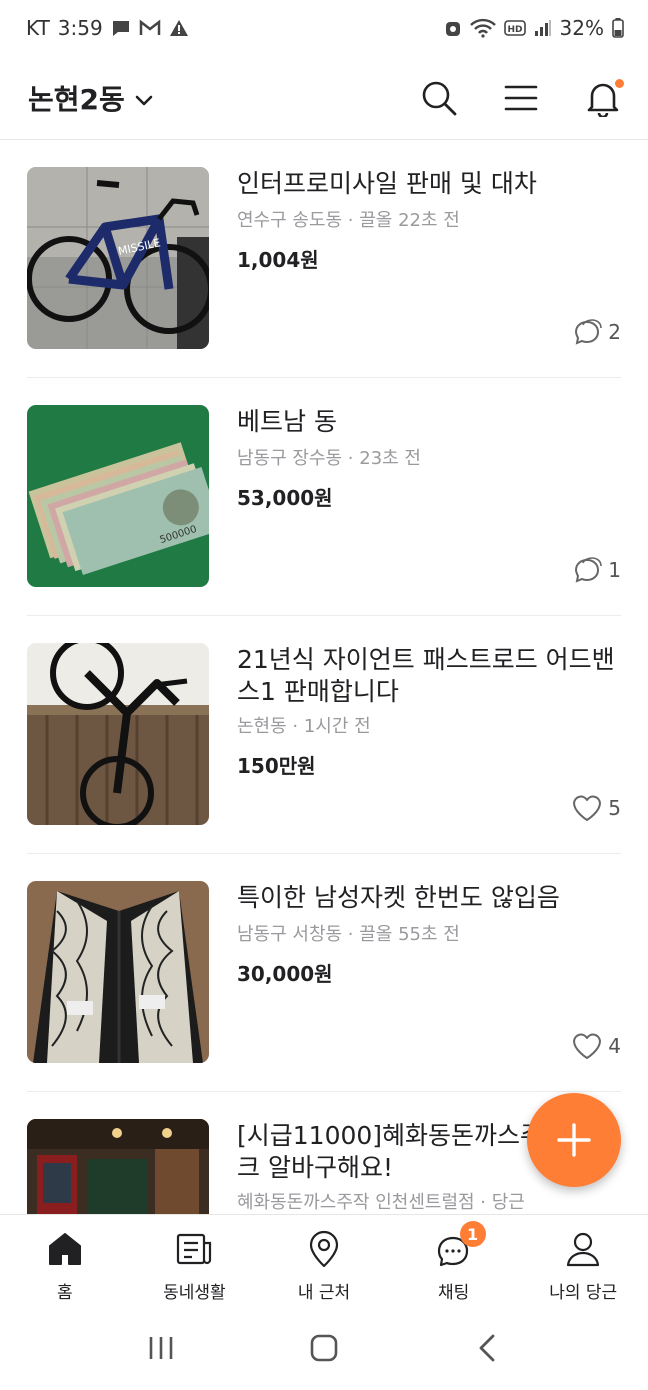  I want to click on back-button, so click(487, 1348).